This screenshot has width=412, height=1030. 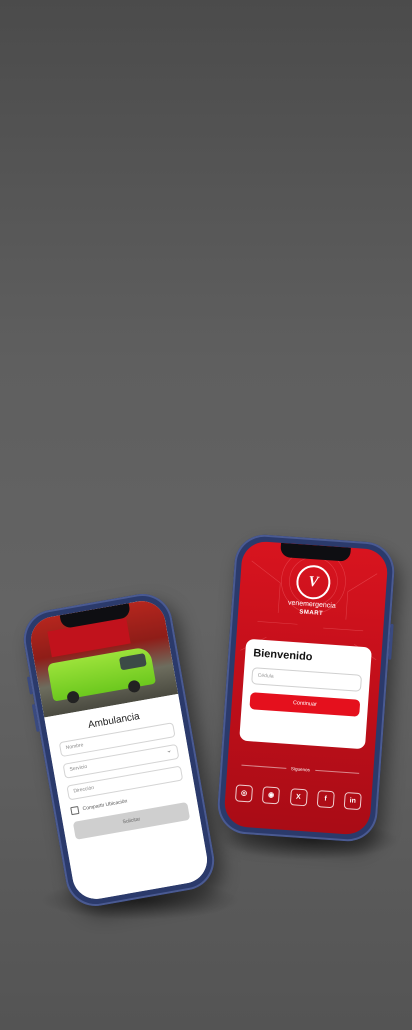 What do you see at coordinates (271, 795) in the screenshot?
I see `instagram-icon: ◉` at bounding box center [271, 795].